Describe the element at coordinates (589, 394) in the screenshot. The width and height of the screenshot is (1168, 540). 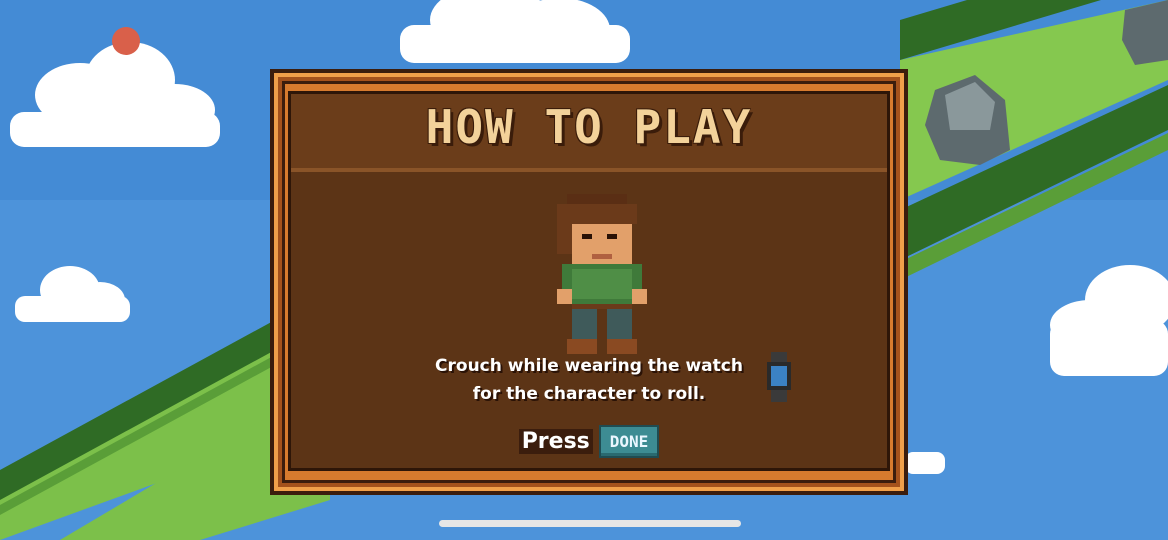
I see `instruction-line-2: for the character to roll.` at that location.